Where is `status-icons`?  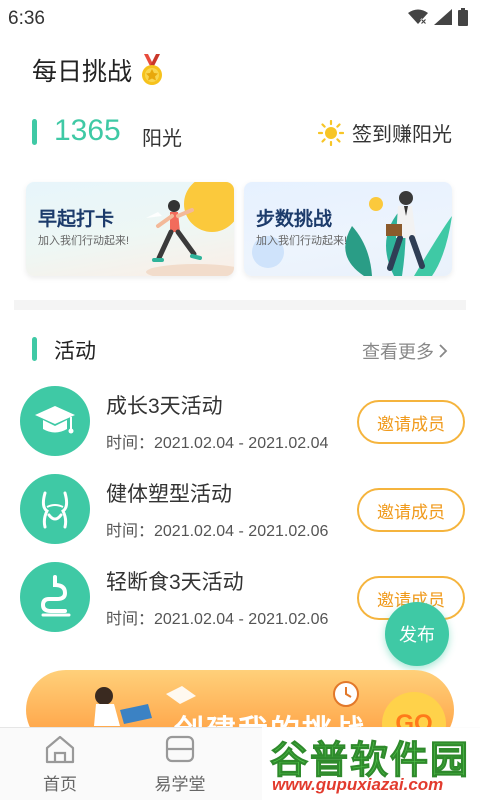 status-icons is located at coordinates (438, 17).